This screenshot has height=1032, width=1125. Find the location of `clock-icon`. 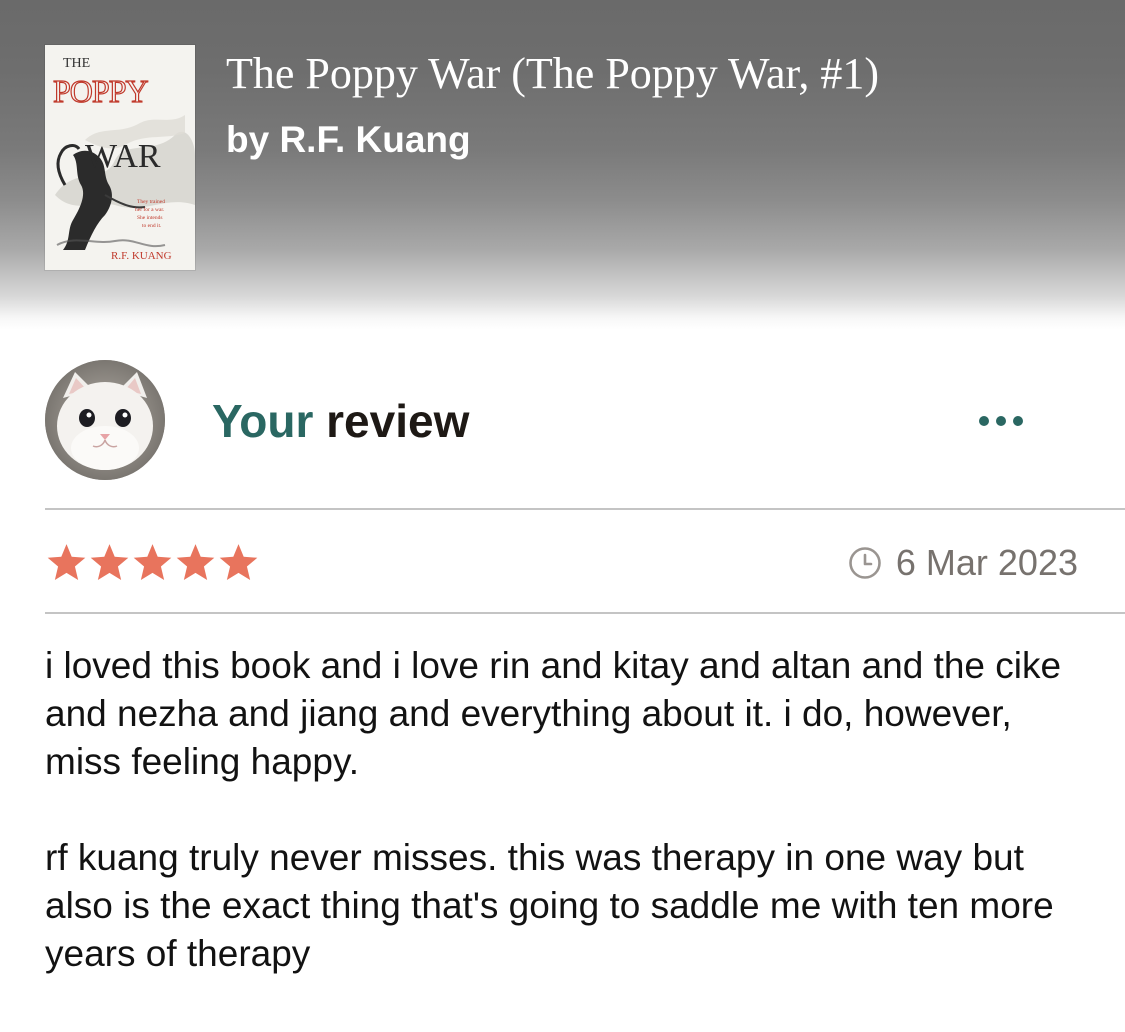

clock-icon is located at coordinates (865, 563).